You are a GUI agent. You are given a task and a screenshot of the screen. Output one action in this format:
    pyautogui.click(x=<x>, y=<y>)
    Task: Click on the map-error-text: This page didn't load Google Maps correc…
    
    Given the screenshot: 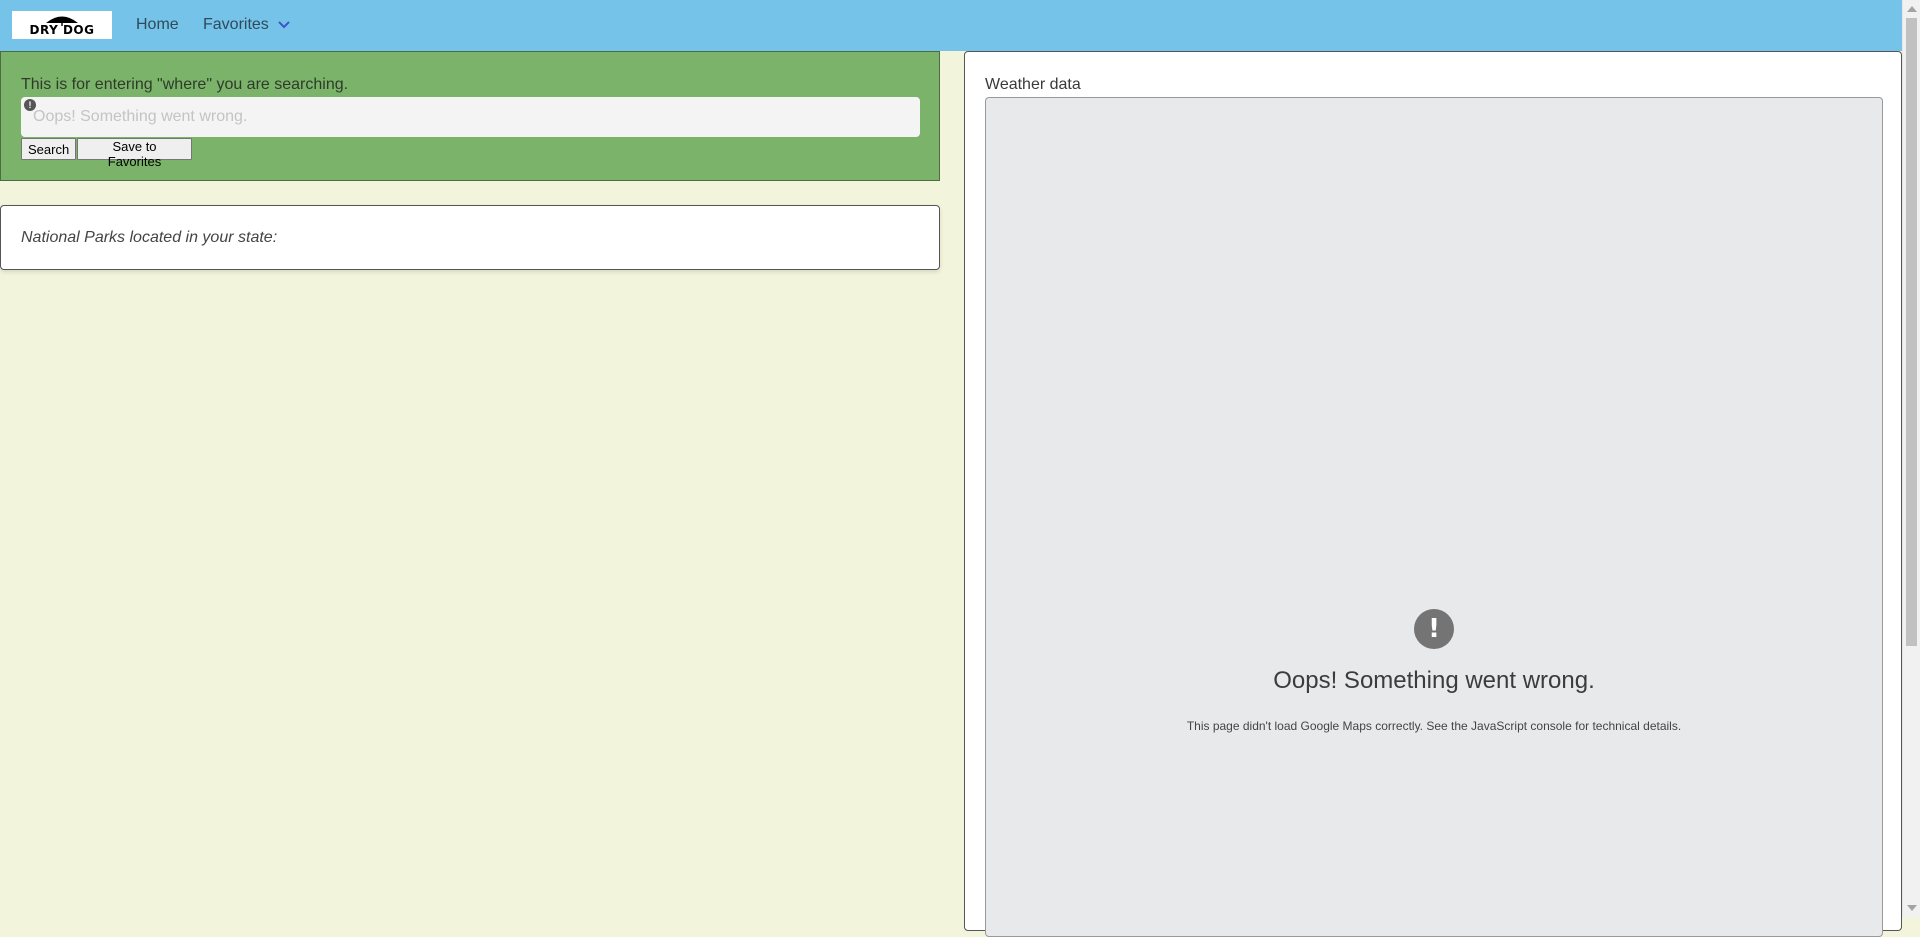 What is the action you would take?
    pyautogui.click(x=1434, y=726)
    